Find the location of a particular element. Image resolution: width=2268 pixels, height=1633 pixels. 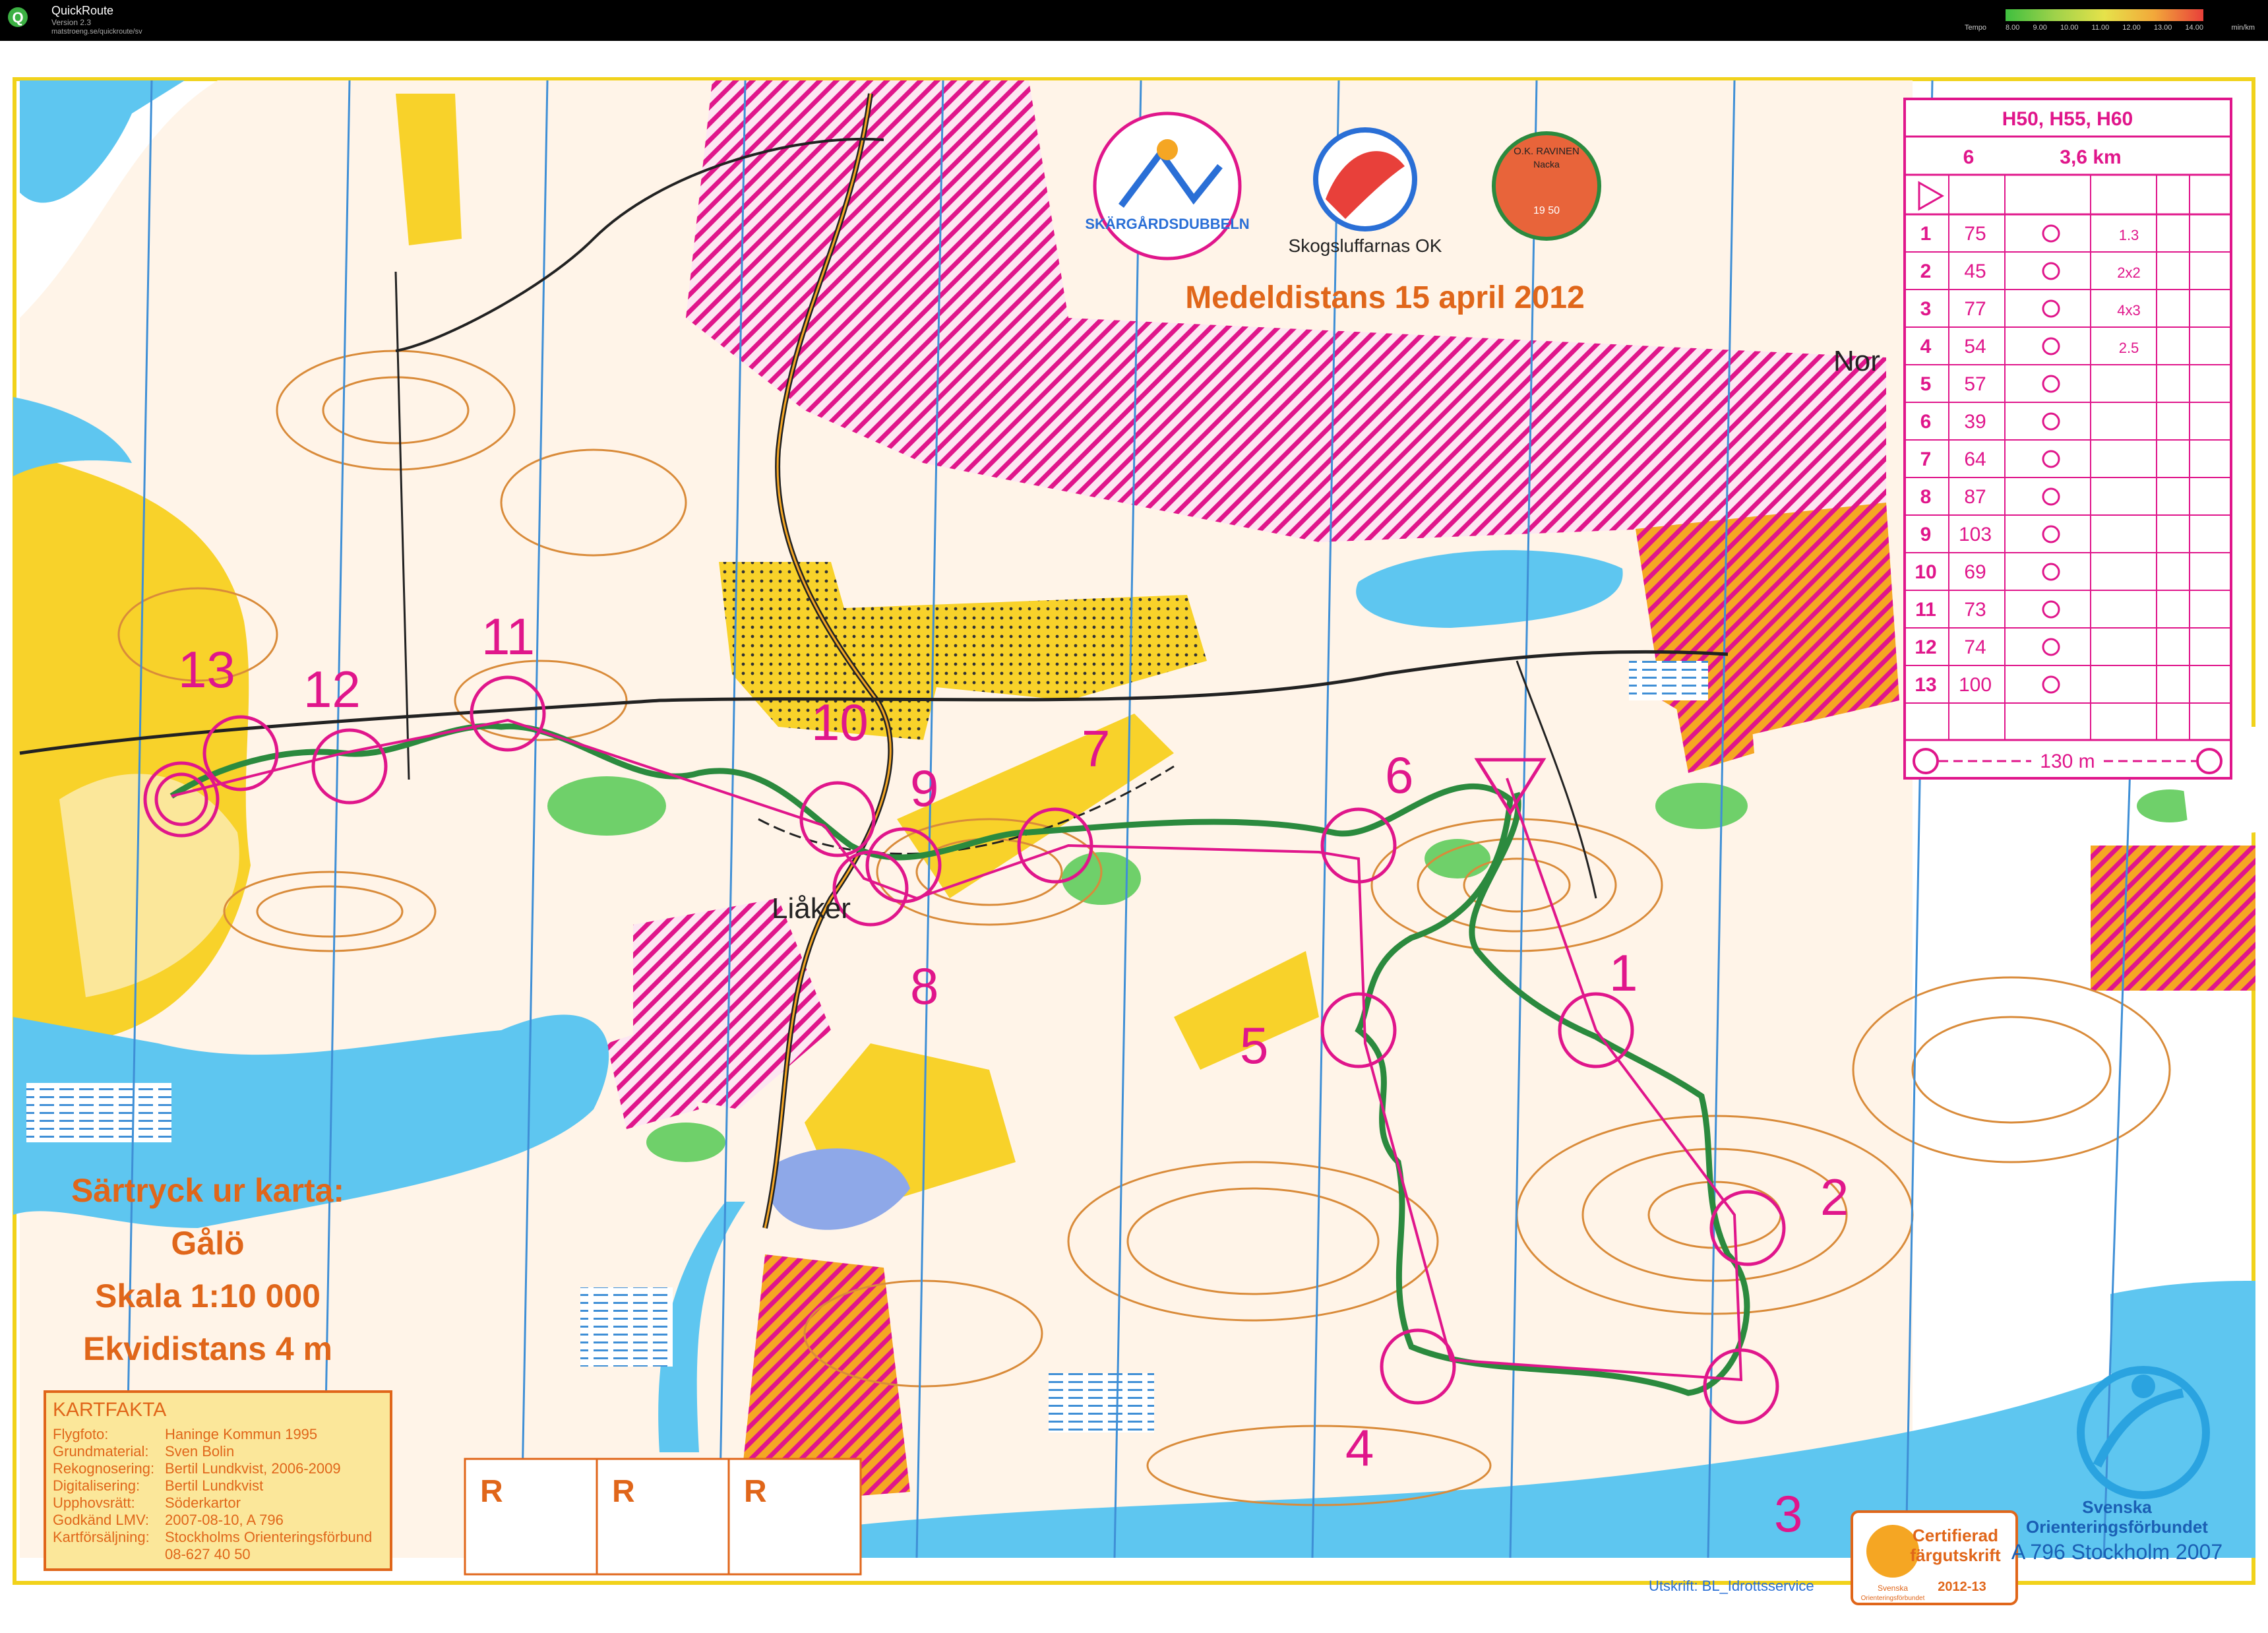

control-number: 6 is located at coordinates (1399, 775).